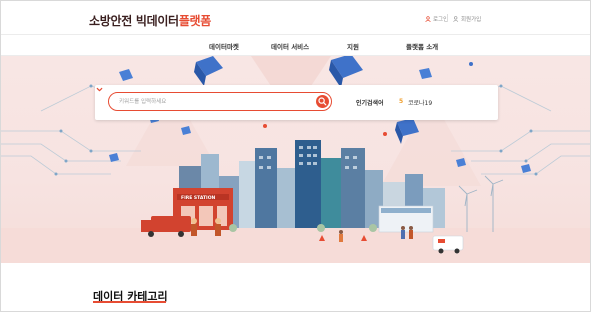 Image resolution: width=591 pixels, height=312 pixels. What do you see at coordinates (471, 20) in the screenshot?
I see `join-label: 회원가입` at bounding box center [471, 20].